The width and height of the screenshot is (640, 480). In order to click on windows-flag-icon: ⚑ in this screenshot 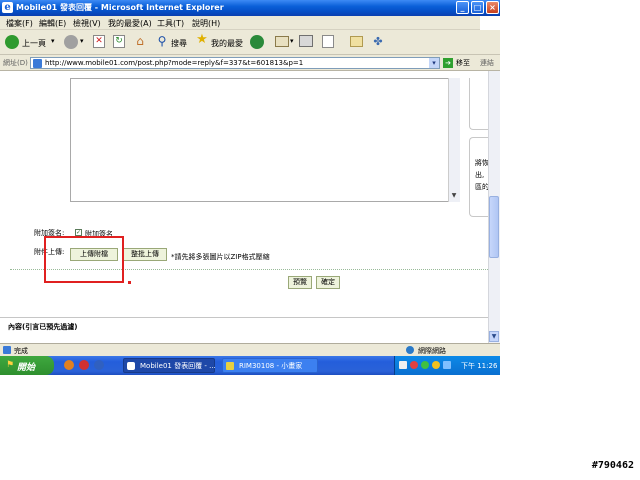, I will do `click(10, 365)`.